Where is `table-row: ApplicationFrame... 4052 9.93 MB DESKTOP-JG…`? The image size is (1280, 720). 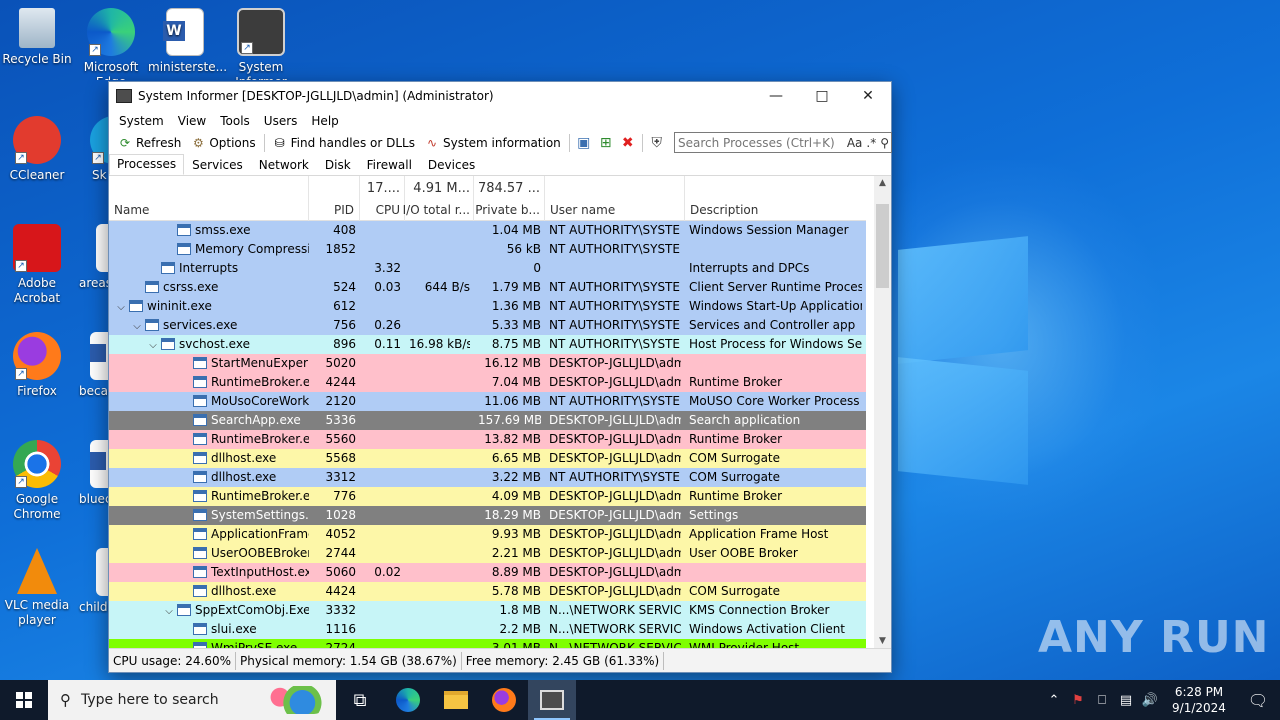
table-row: ApplicationFrame... 4052 9.93 MB DESKTOP-JG… is located at coordinates (487, 534).